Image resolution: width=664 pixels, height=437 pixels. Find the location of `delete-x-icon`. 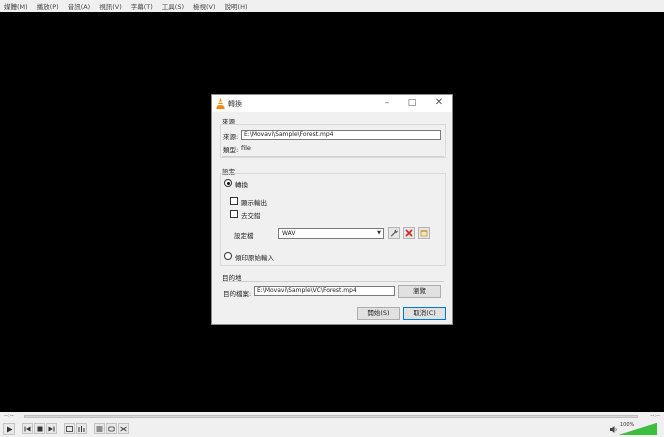

delete-x-icon is located at coordinates (409, 233).